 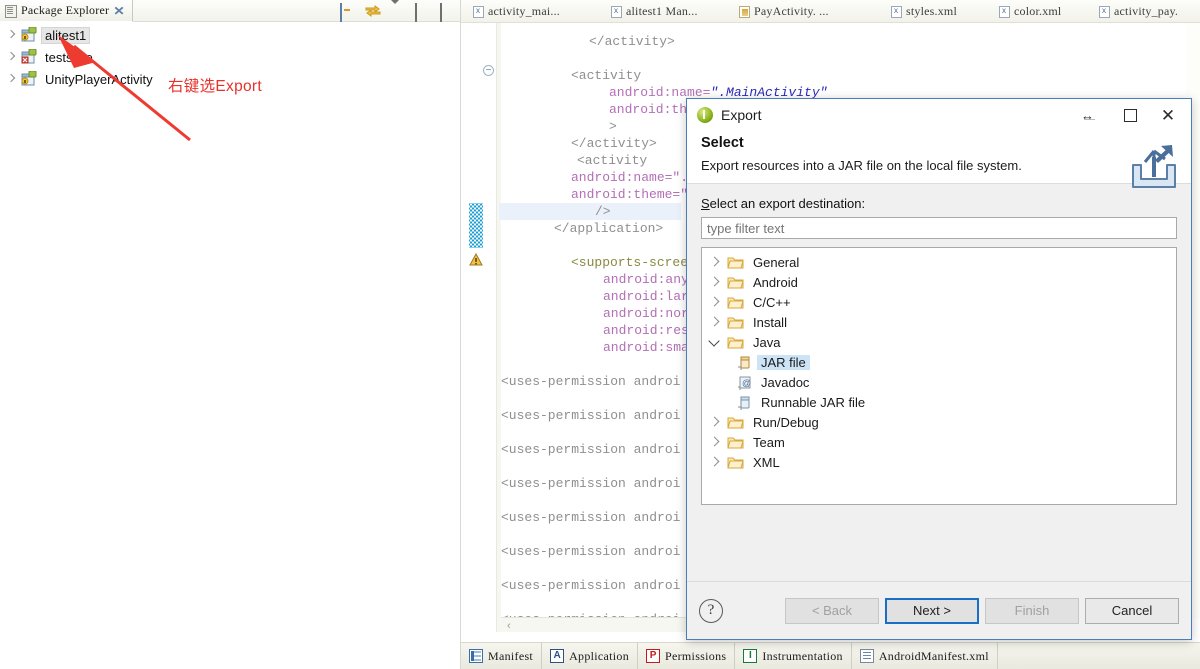 What do you see at coordinates (448, 12) in the screenshot?
I see `maximize-icon` at bounding box center [448, 12].